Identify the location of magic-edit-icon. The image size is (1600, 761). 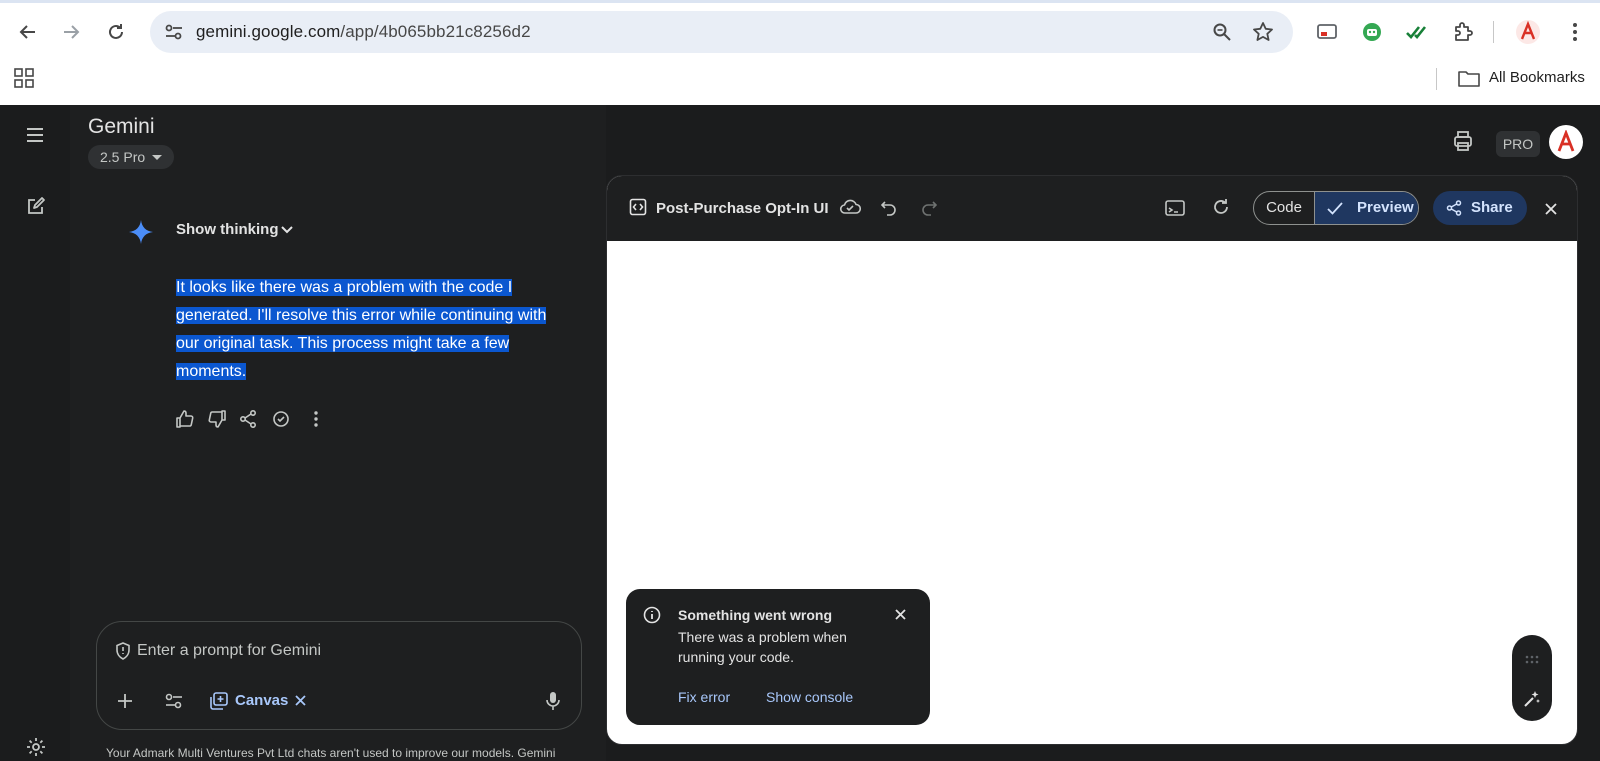
(1532, 699).